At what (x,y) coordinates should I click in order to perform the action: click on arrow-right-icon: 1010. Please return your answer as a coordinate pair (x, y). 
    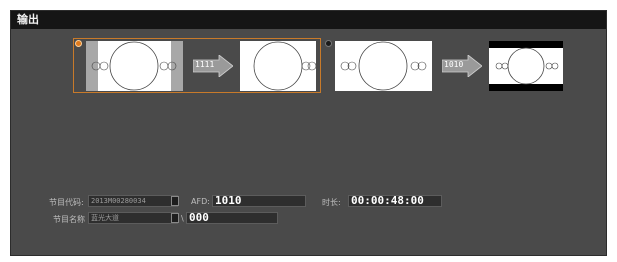
    Looking at the image, I should click on (462, 66).